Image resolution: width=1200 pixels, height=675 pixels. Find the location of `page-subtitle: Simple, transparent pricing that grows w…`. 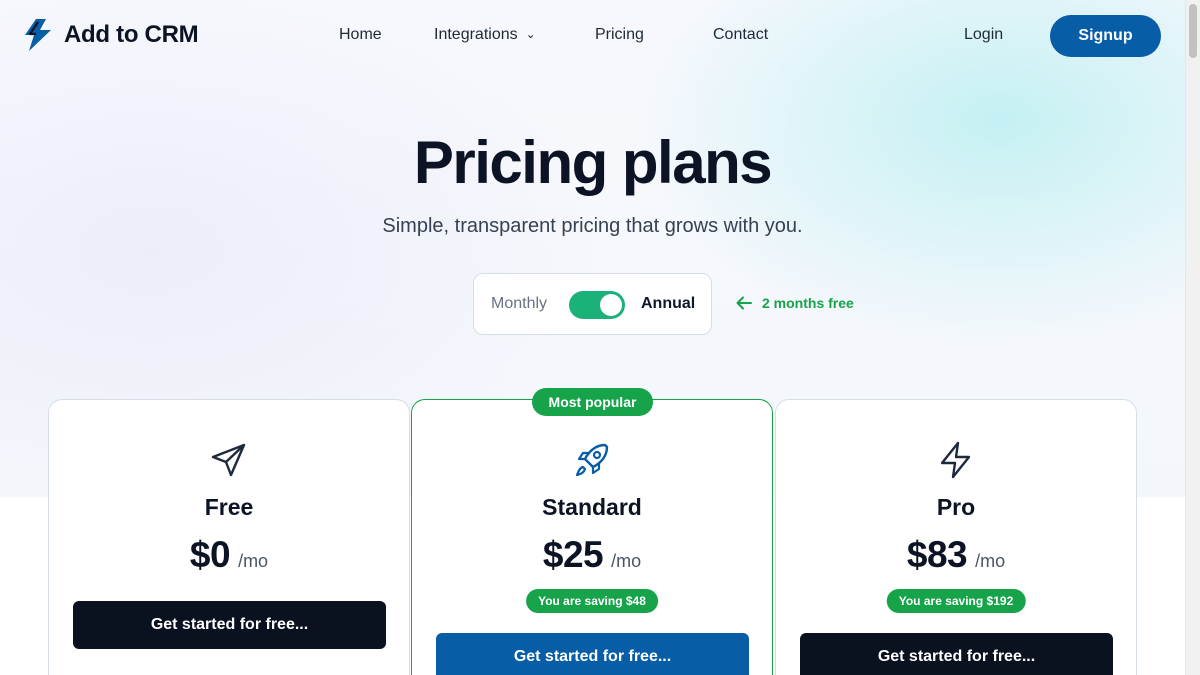

page-subtitle: Simple, transparent pricing that grows w… is located at coordinates (592, 226).